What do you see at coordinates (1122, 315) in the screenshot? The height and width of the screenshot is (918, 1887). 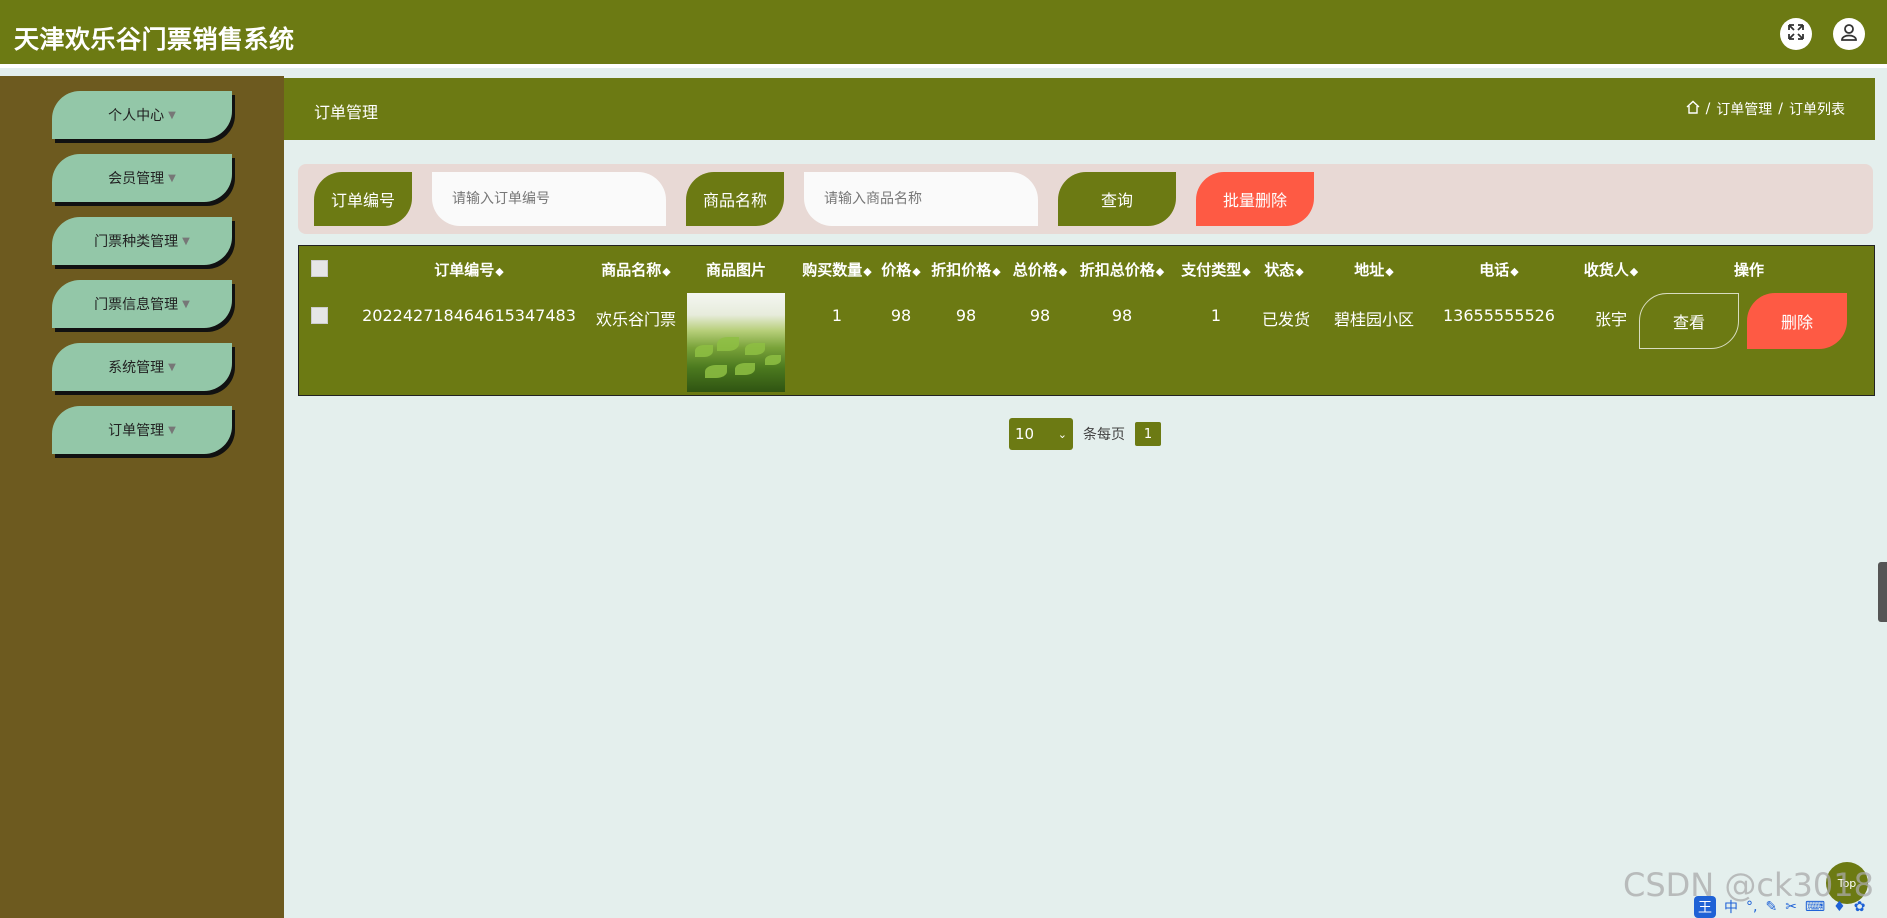 I see `cell-discount-total: 98` at bounding box center [1122, 315].